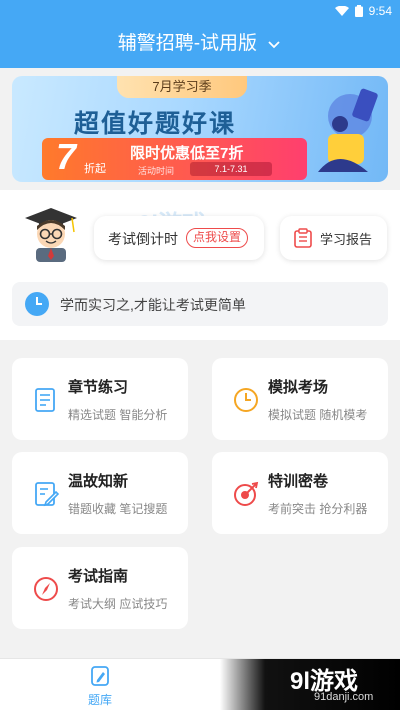  Describe the element at coordinates (118, 604) in the screenshot. I see `feature-subtitle: 考试大纲 应试技巧` at that location.